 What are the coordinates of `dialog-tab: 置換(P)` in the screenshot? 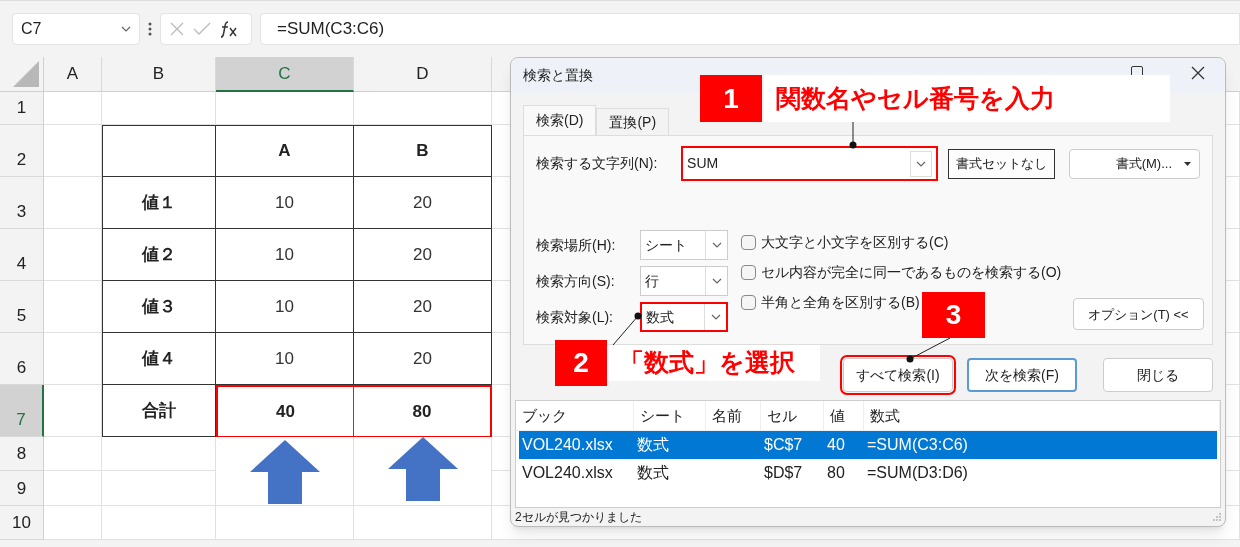 It's located at (633, 122).